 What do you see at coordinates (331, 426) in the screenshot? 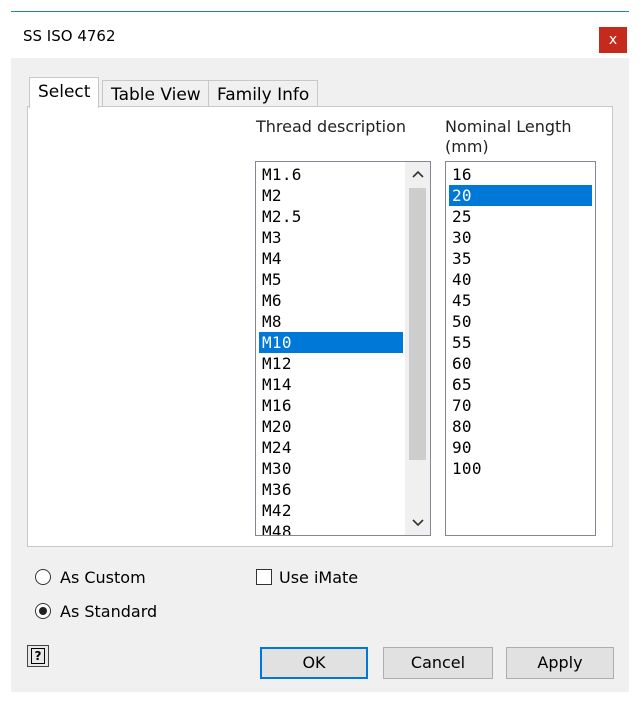
I see `thread-list-item: M20` at bounding box center [331, 426].